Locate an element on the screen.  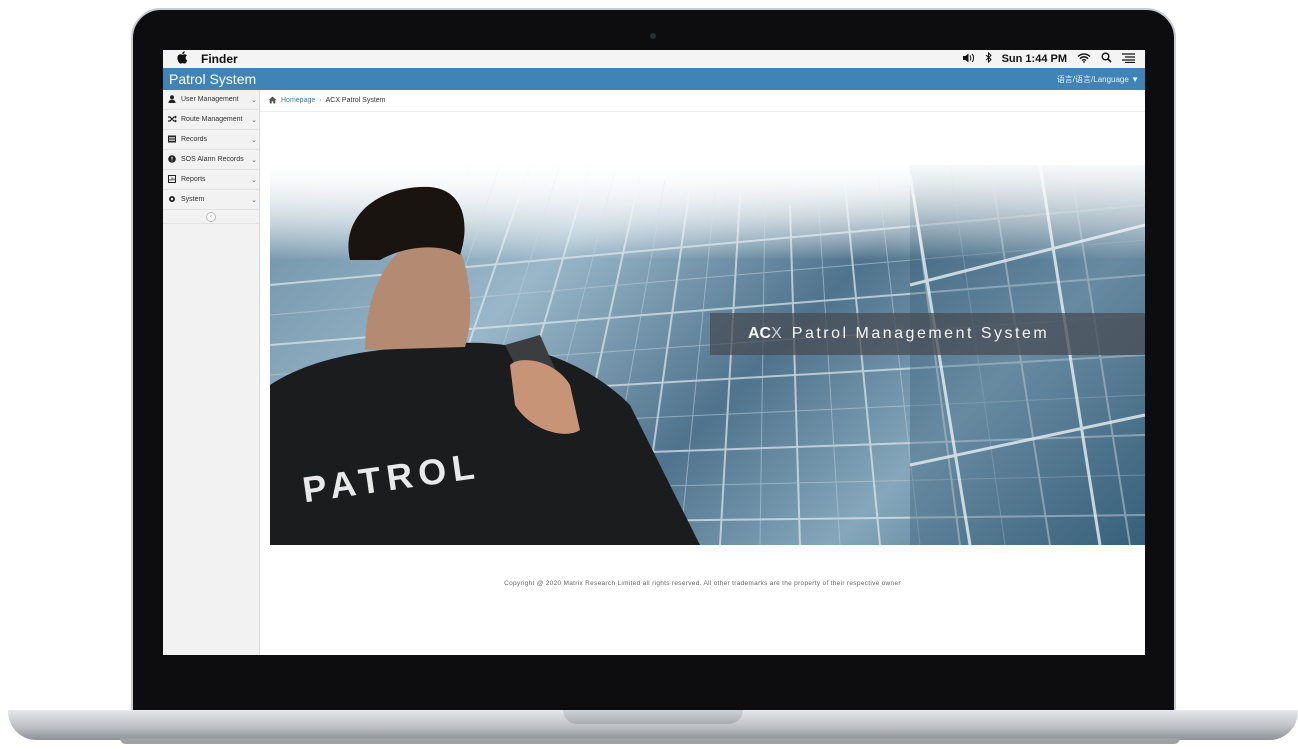
sidebar-item-label: User Management is located at coordinates (210, 99).